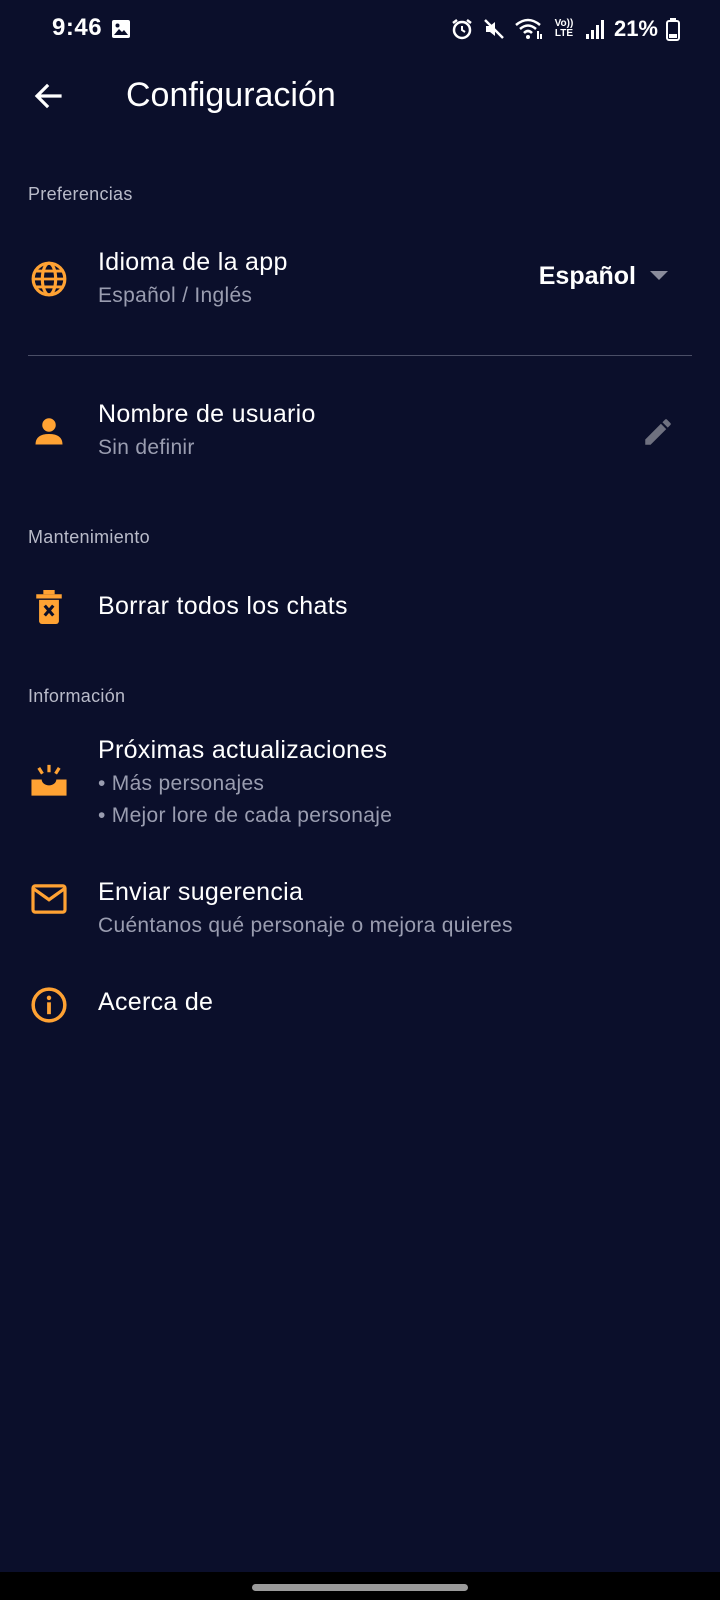 The height and width of the screenshot is (1600, 720). Describe the element at coordinates (659, 277) in the screenshot. I see `caret-down-icon` at that location.